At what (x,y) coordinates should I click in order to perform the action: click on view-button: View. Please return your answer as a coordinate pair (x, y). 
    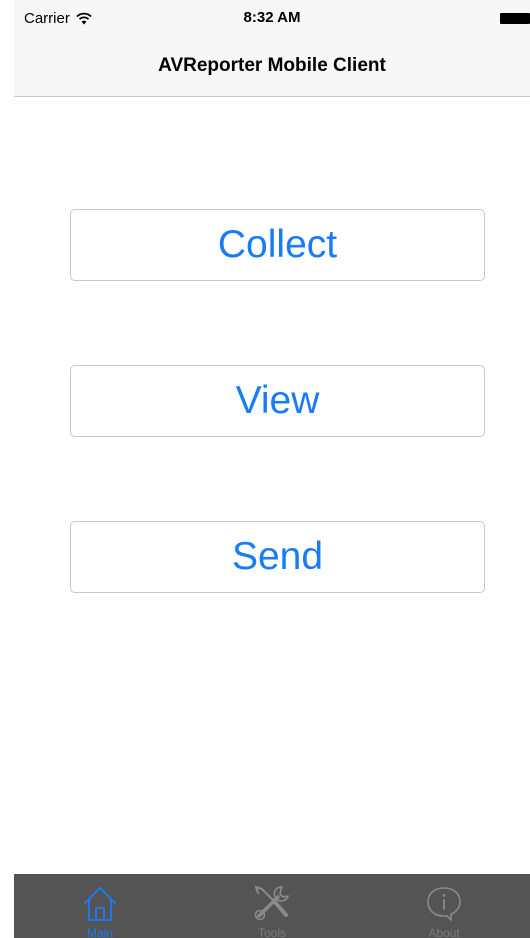
    Looking at the image, I should click on (277, 401).